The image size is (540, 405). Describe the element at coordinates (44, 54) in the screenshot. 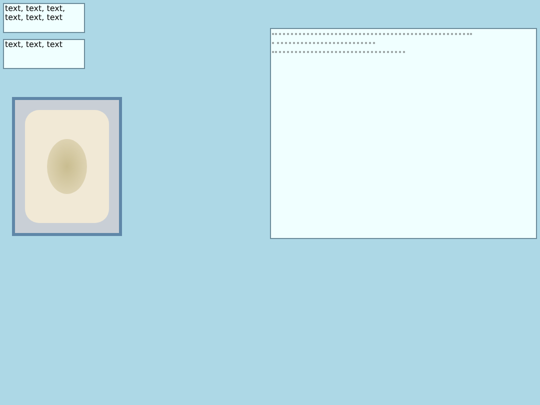

I see `text-area: text, text, text` at that location.